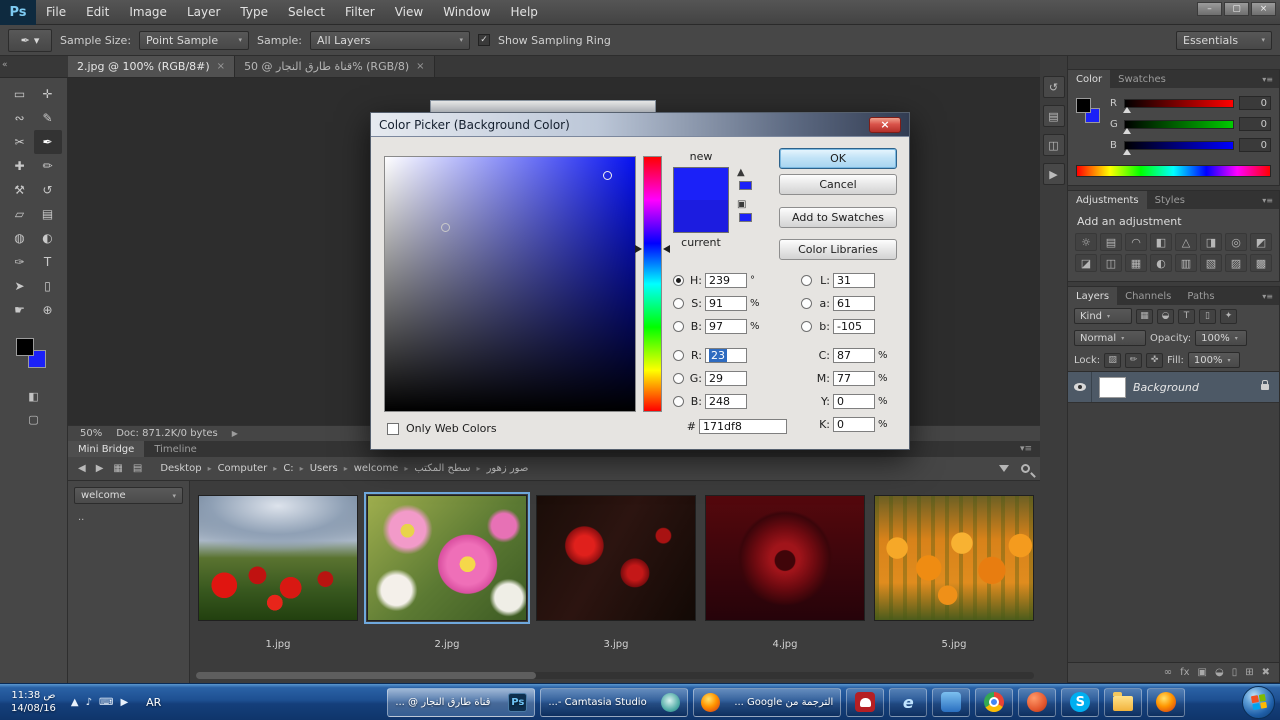 This screenshot has width=1280, height=720. Describe the element at coordinates (741, 204) in the screenshot. I see `web-safe-cube-icon: ▣` at that location.